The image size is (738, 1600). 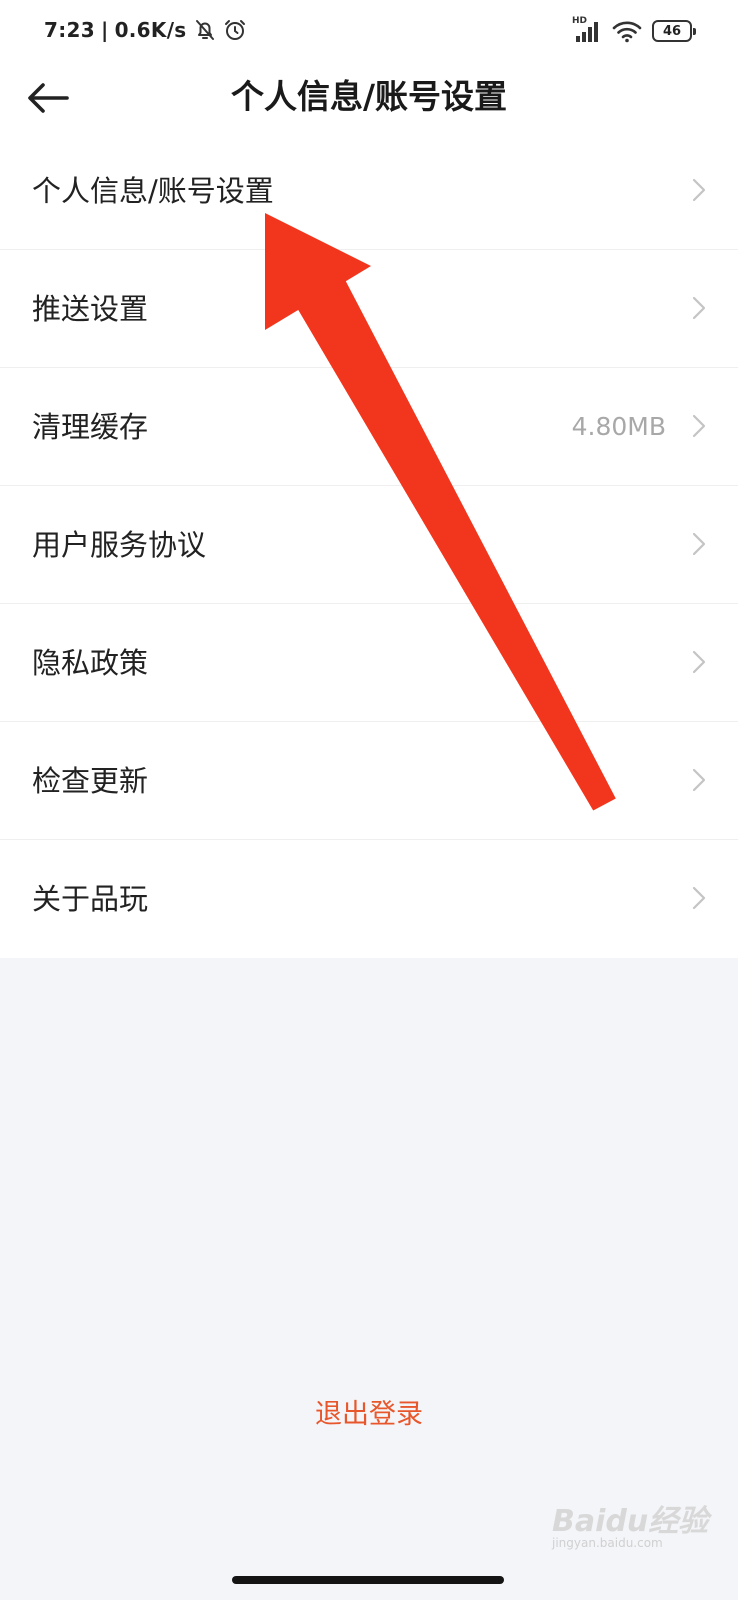 I want to click on menu-item-label: 隐私政策, so click(x=90, y=663).